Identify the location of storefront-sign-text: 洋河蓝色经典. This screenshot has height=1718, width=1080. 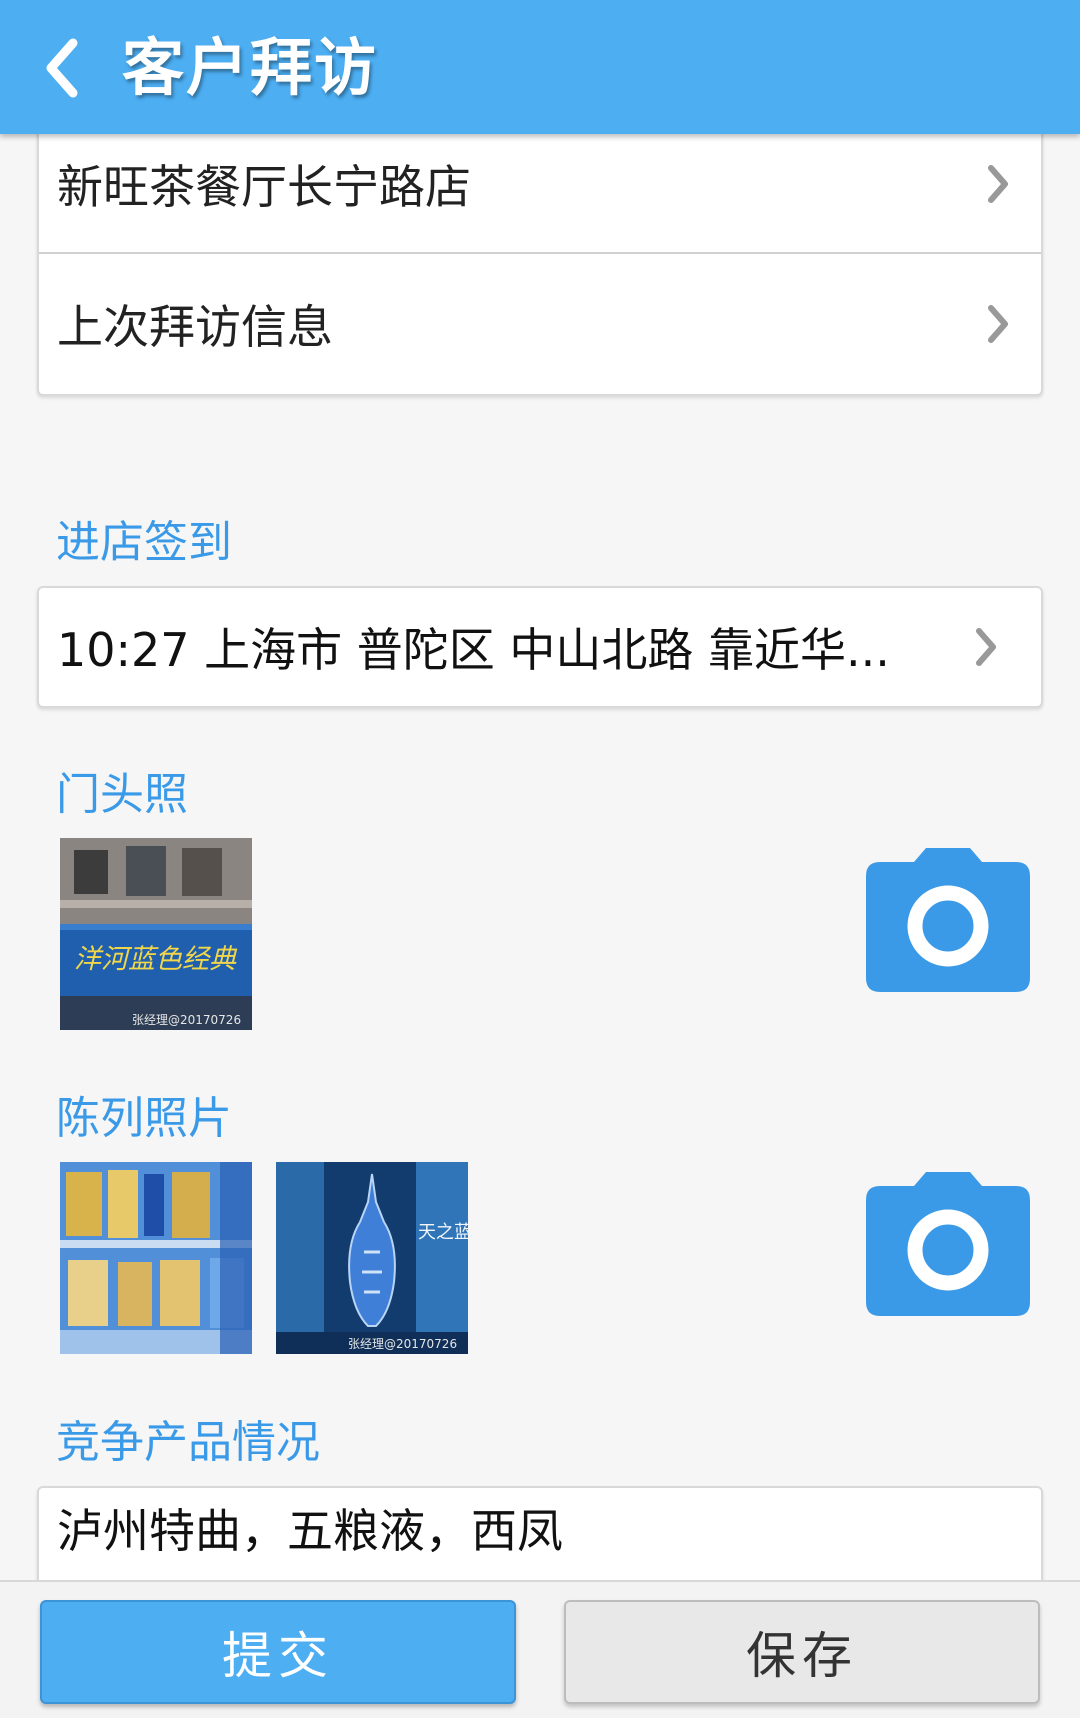
(156, 959).